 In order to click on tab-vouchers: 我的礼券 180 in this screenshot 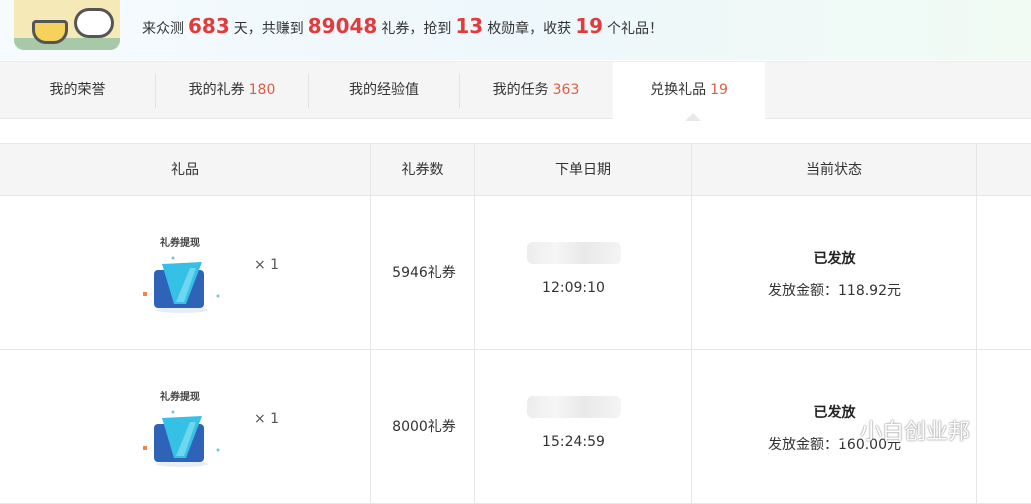, I will do `click(232, 90)`.